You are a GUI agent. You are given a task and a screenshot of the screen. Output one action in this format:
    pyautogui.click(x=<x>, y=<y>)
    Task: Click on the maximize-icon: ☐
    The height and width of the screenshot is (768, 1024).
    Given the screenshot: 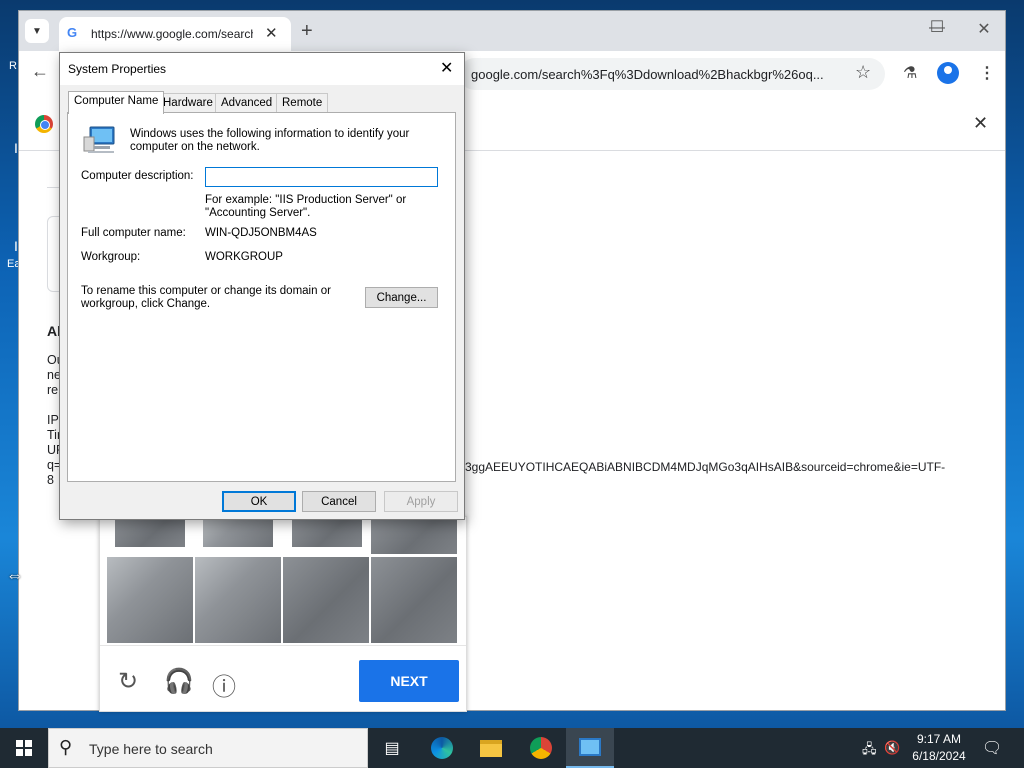 What is the action you would take?
    pyautogui.click(x=937, y=27)
    